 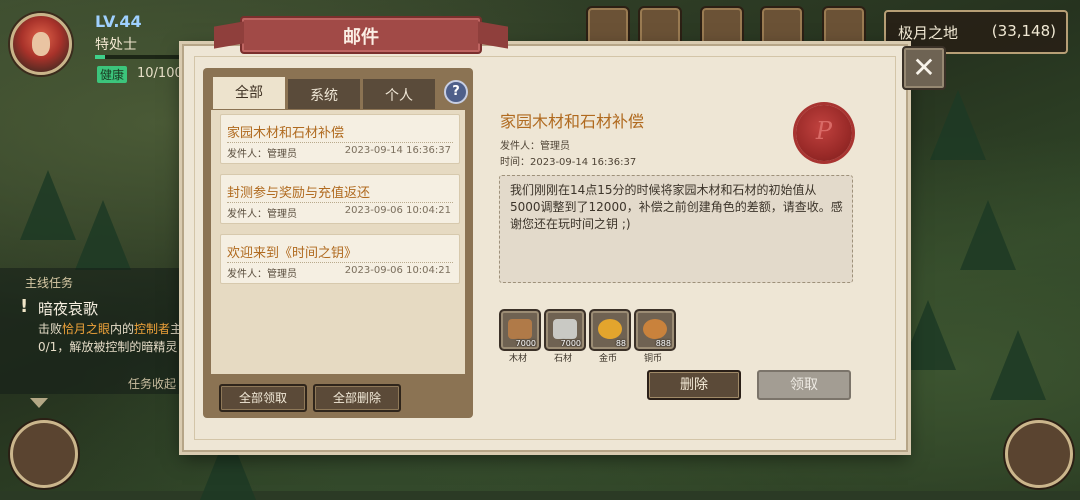 What do you see at coordinates (152, 383) in the screenshot?
I see `quest-collapse-button: 任务收起` at bounding box center [152, 383].